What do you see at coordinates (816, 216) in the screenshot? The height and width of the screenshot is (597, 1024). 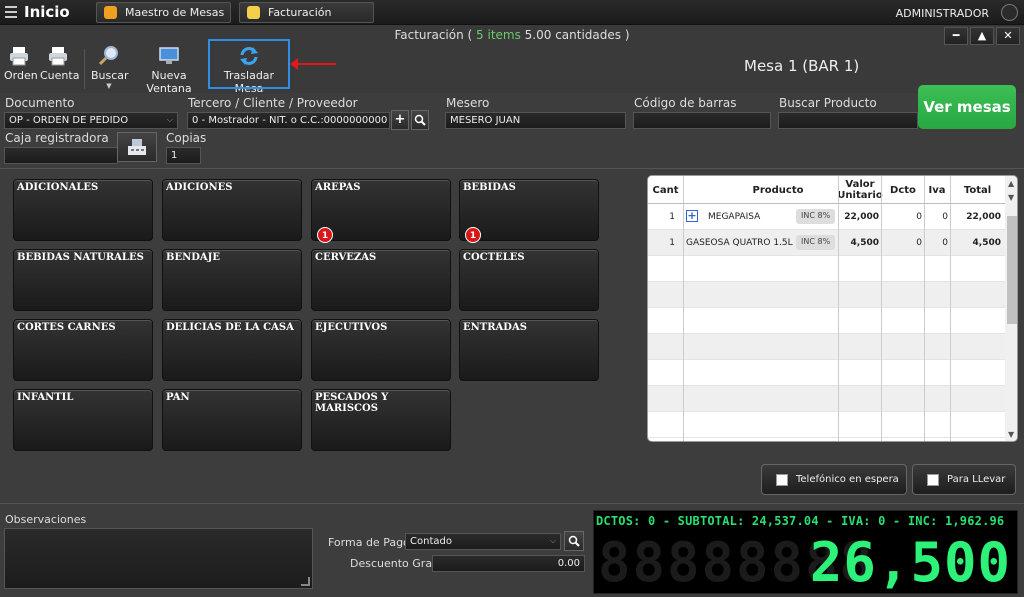 I see `tax-badge: INC 8%` at bounding box center [816, 216].